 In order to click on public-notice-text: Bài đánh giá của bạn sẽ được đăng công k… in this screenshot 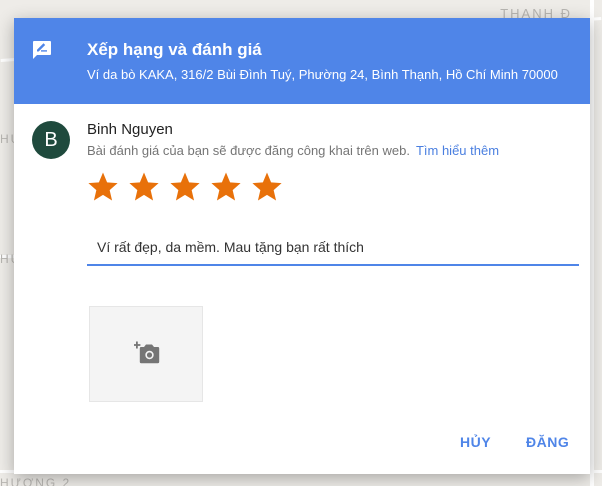, I will do `click(248, 150)`.